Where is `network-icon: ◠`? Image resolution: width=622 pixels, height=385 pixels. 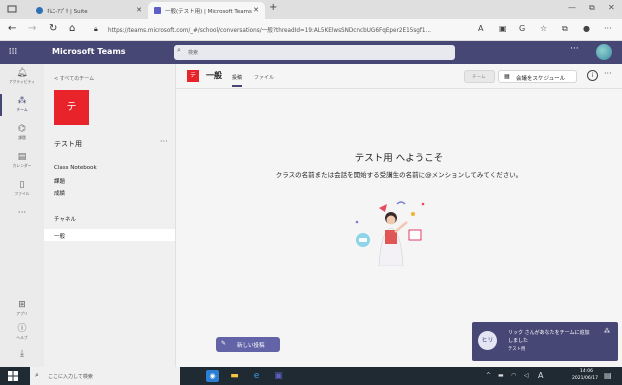 network-icon: ◠ is located at coordinates (513, 375).